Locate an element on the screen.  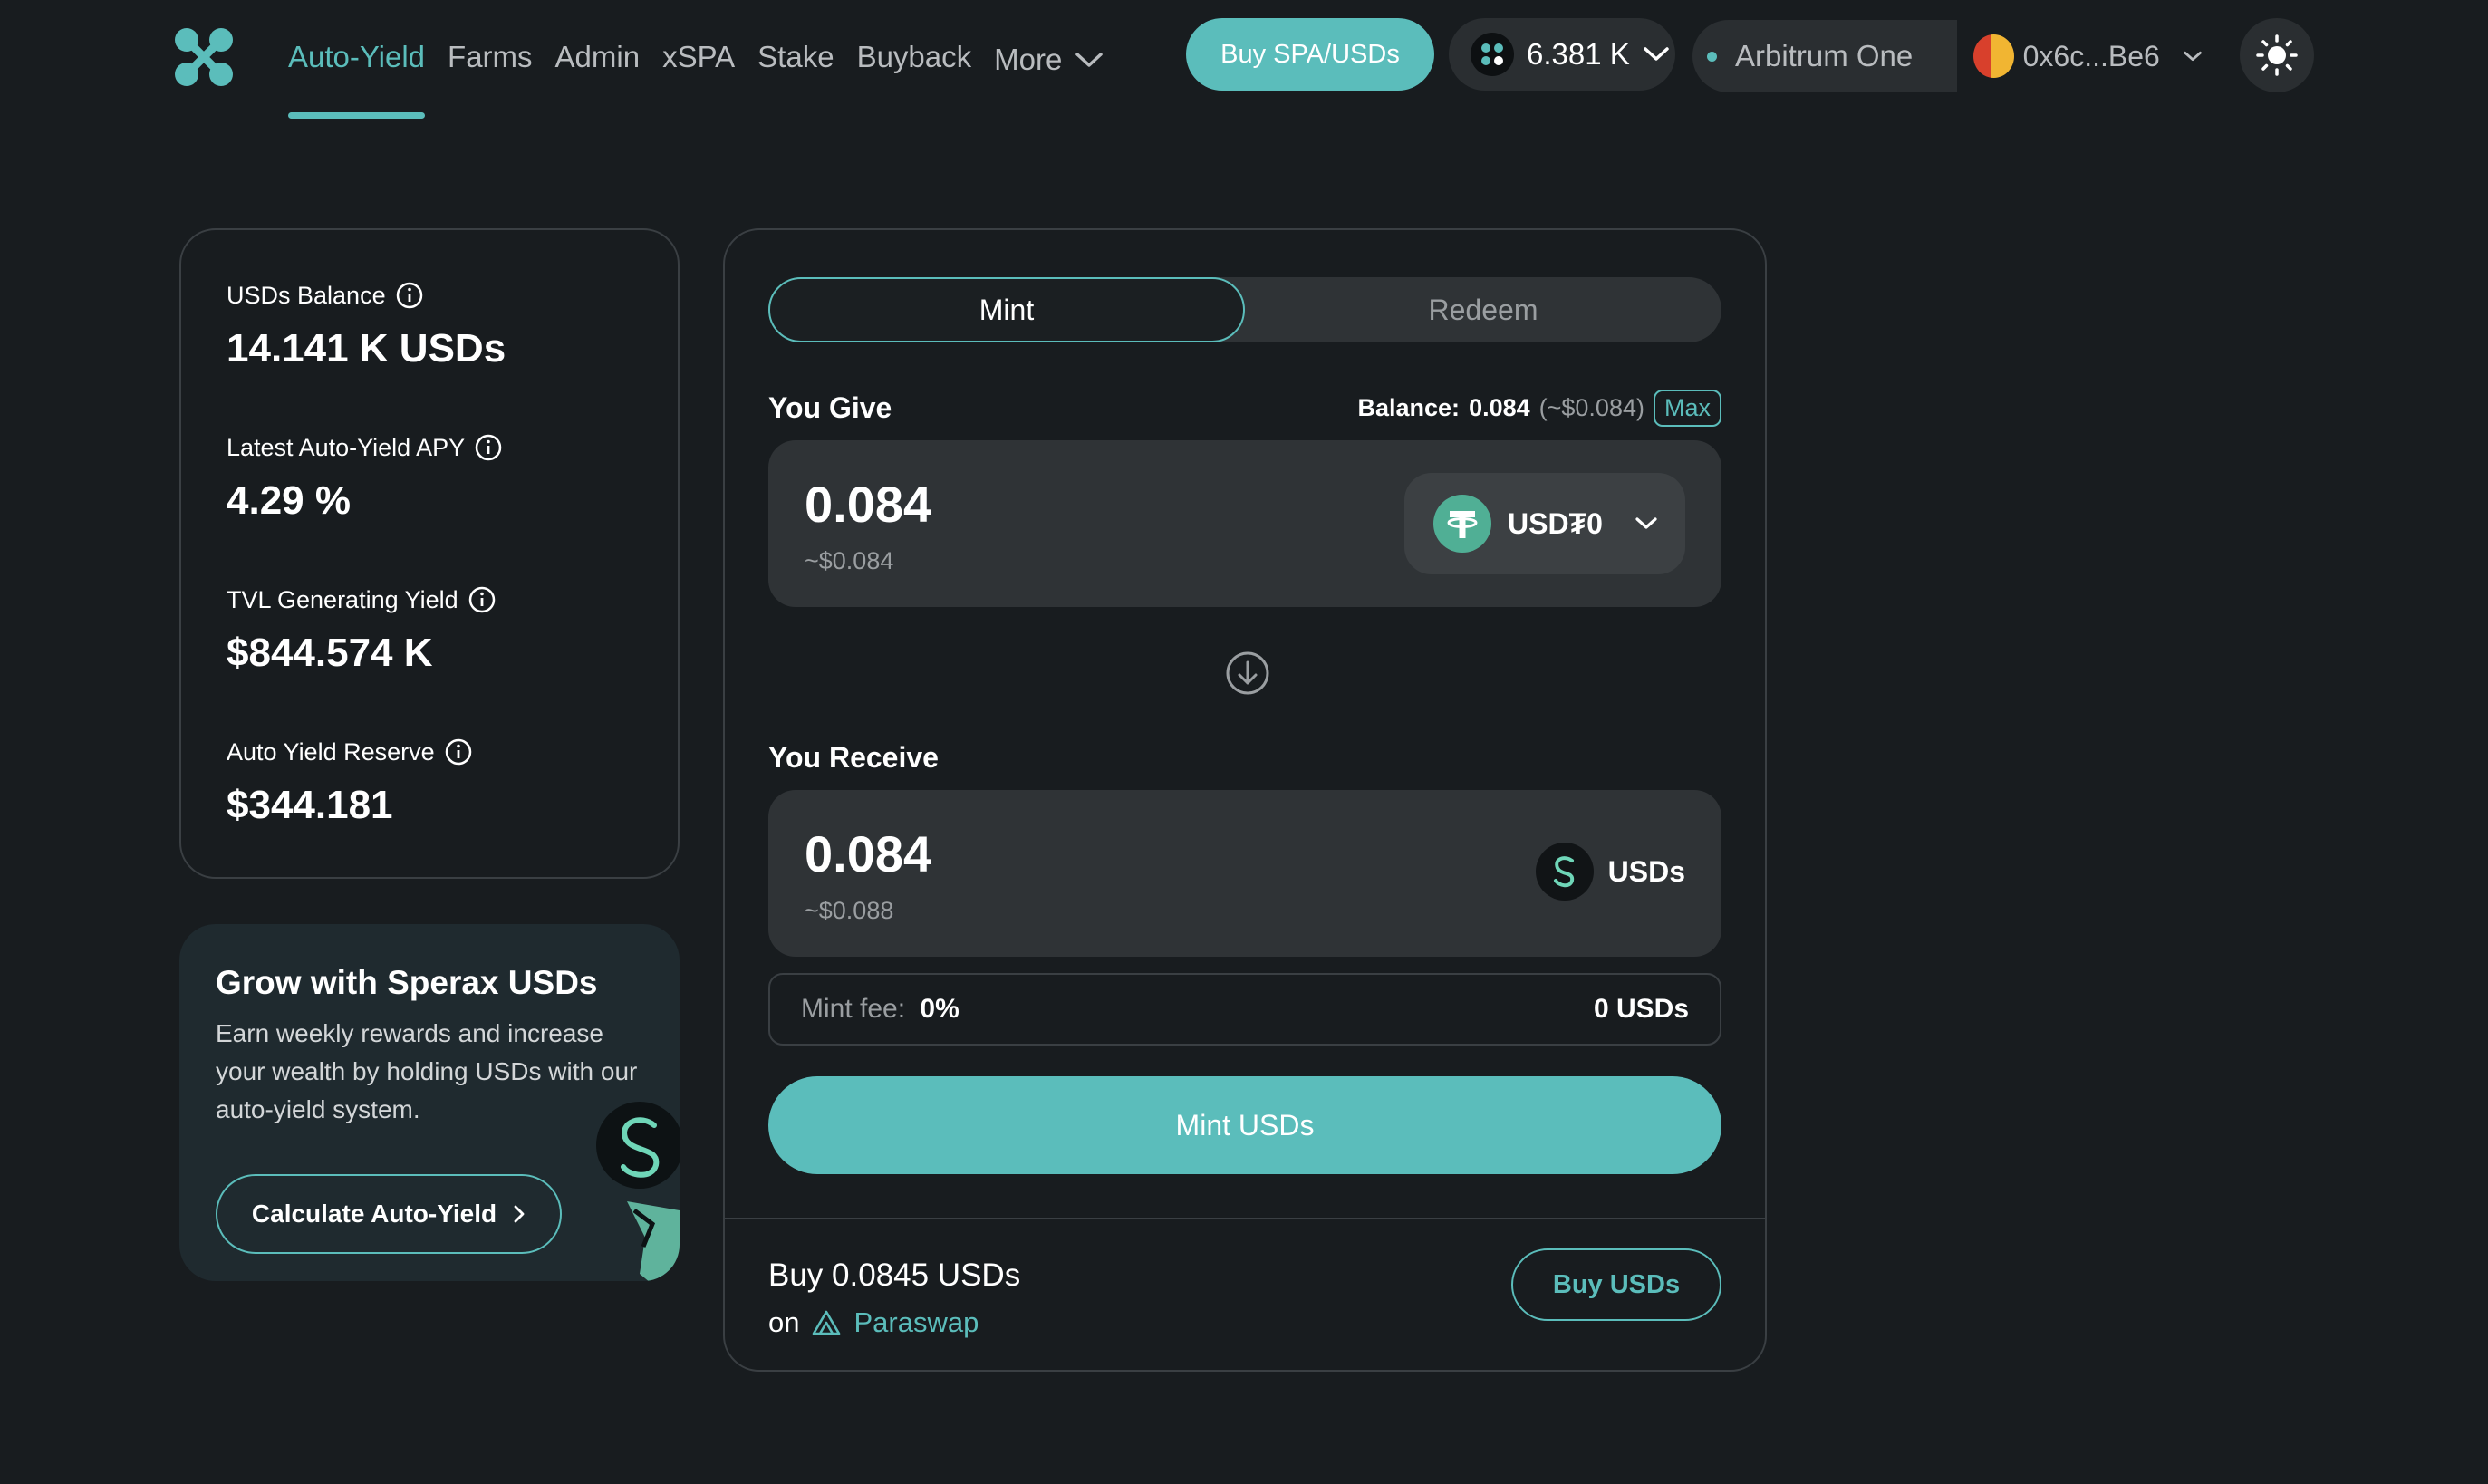
buy-on-label: on is located at coordinates (784, 1322).